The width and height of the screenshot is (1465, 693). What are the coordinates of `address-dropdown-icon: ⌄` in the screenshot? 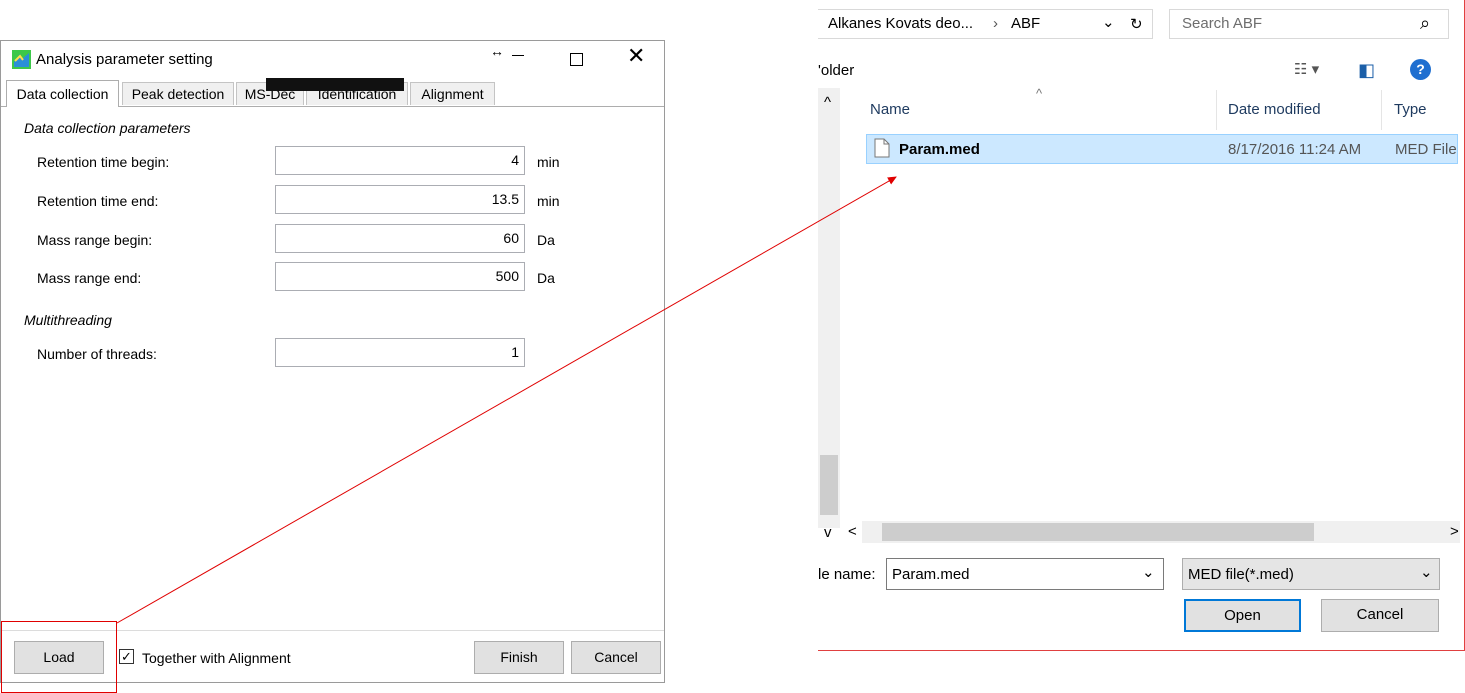 It's located at (1108, 22).